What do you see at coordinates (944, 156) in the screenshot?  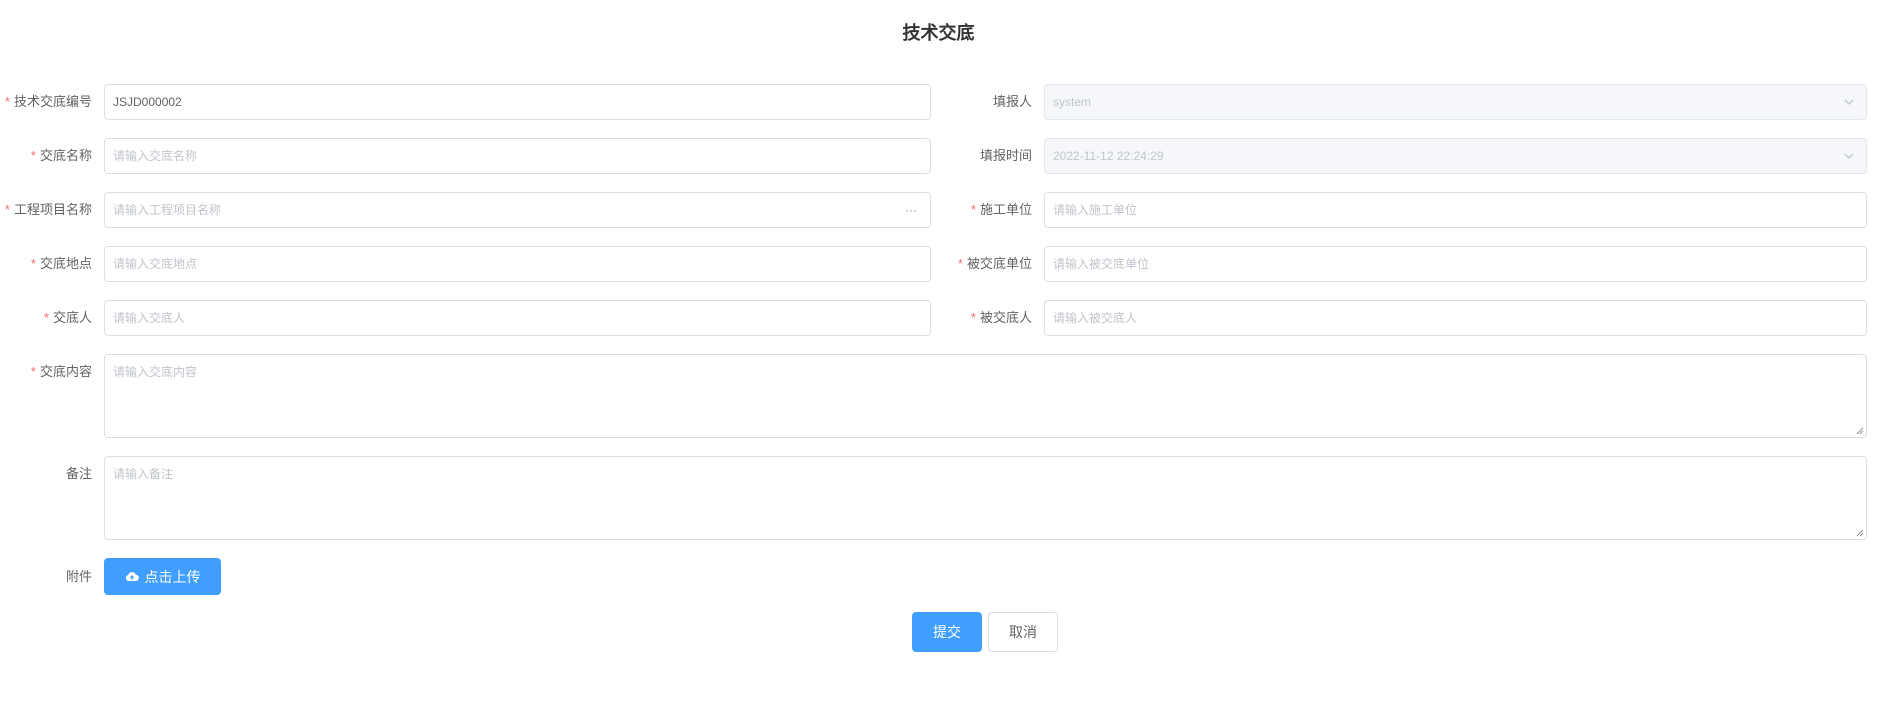 I see `form-row-name: * 交底名称 请输入交底名称 填报时间 2022-11-12 22:24:29` at bounding box center [944, 156].